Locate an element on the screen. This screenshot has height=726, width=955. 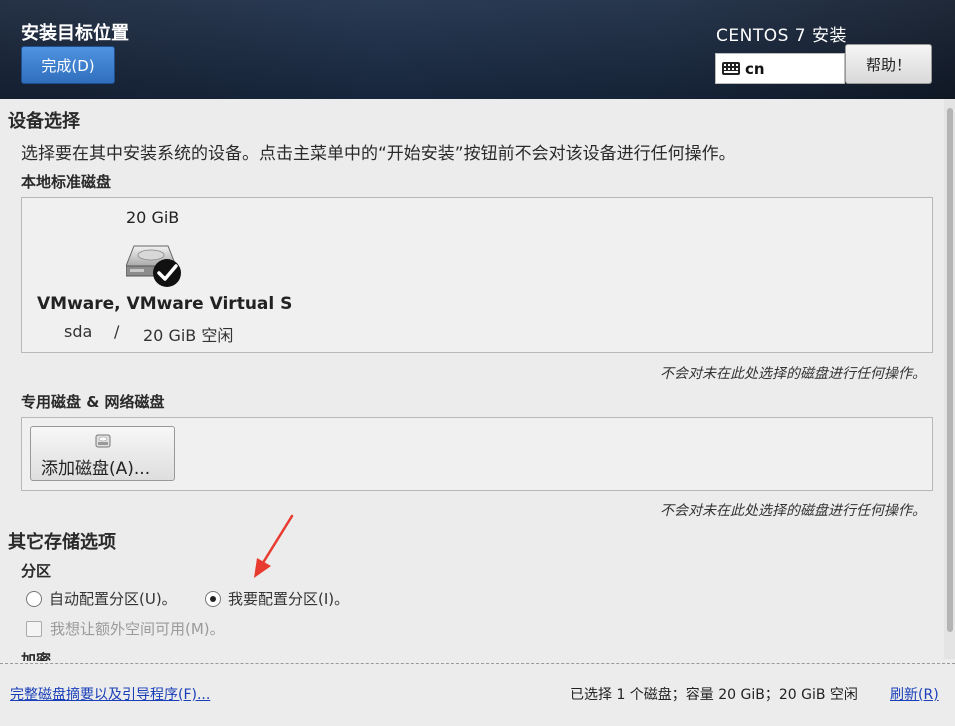
auto-partition-option: 自动配置分区(U)。 is located at coordinates (101, 598).